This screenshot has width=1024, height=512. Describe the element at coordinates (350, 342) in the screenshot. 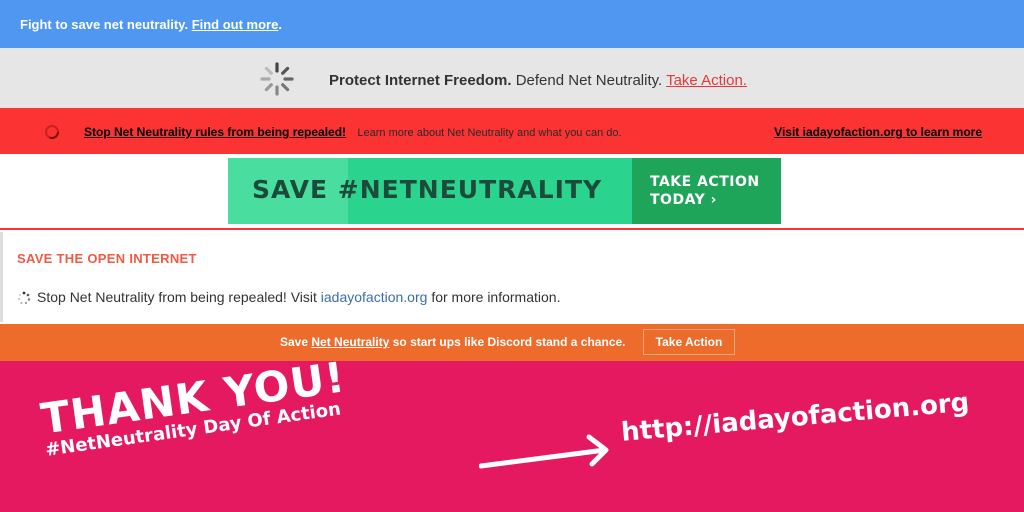

I see `net-neutrality-link: Net Neutrality` at that location.